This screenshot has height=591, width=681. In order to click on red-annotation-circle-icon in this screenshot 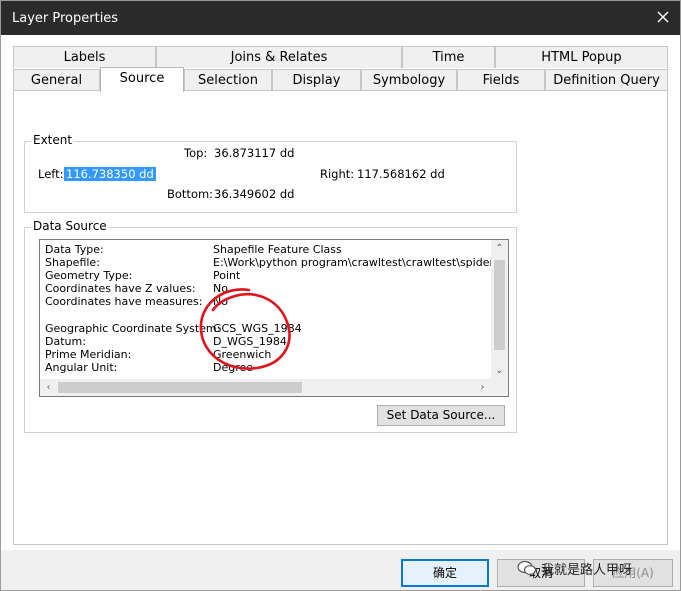, I will do `click(245, 329)`.